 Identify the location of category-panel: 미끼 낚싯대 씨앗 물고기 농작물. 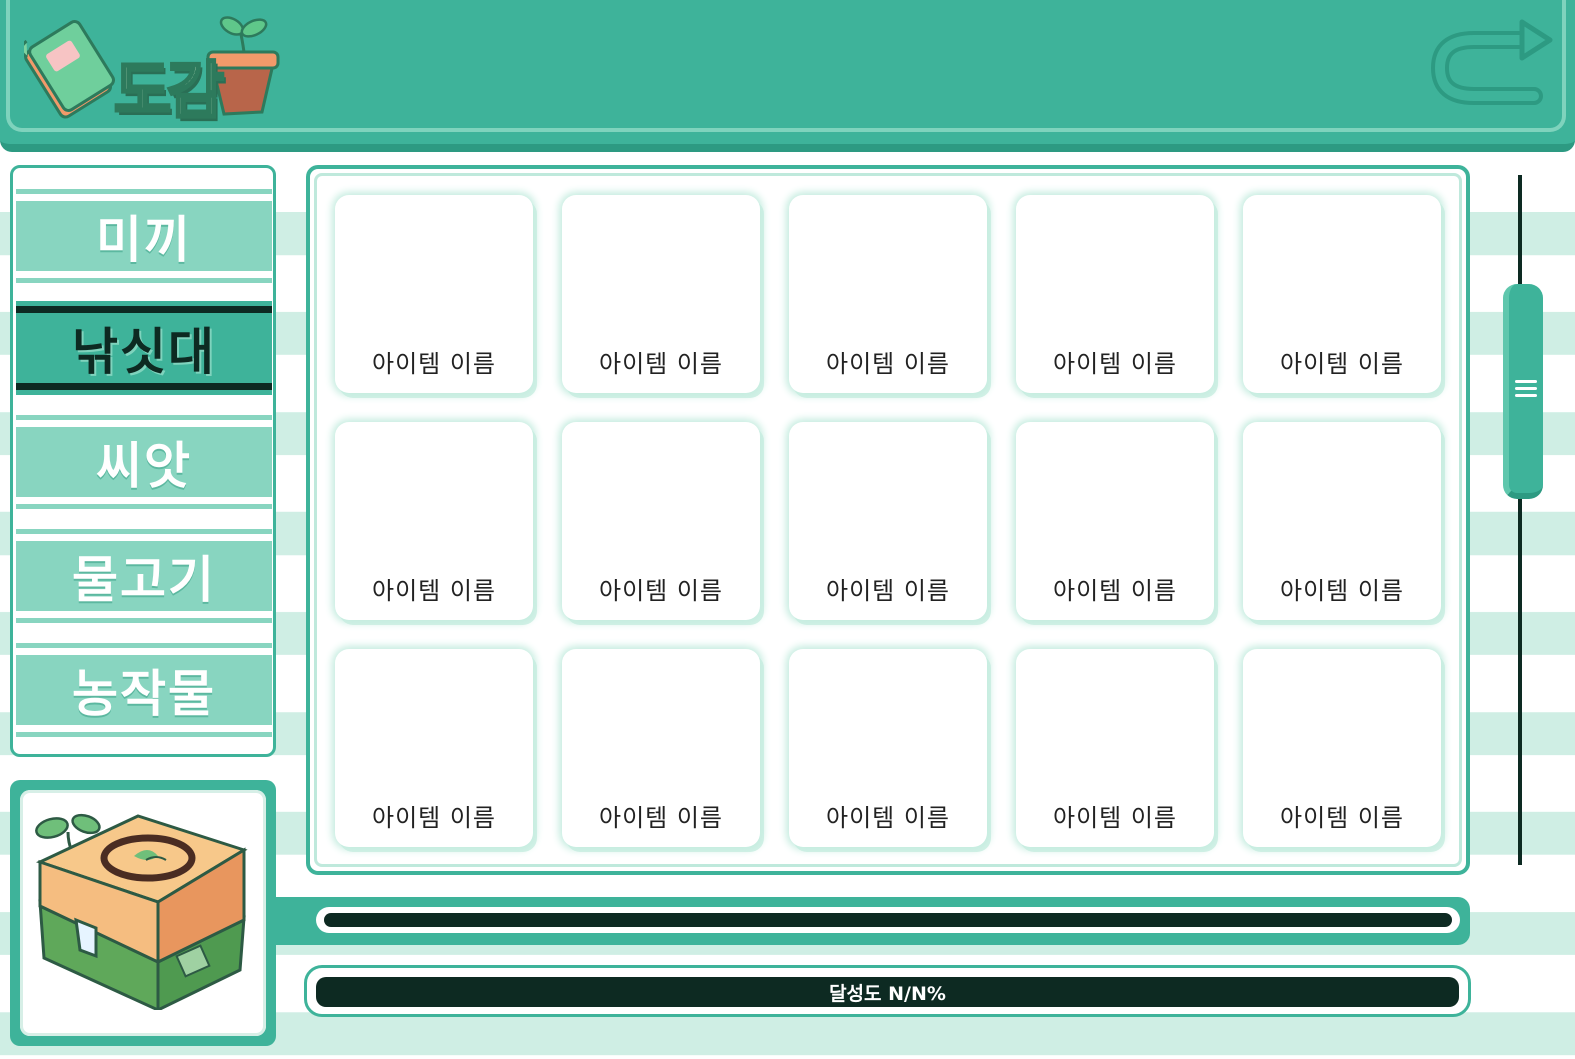
(143, 461).